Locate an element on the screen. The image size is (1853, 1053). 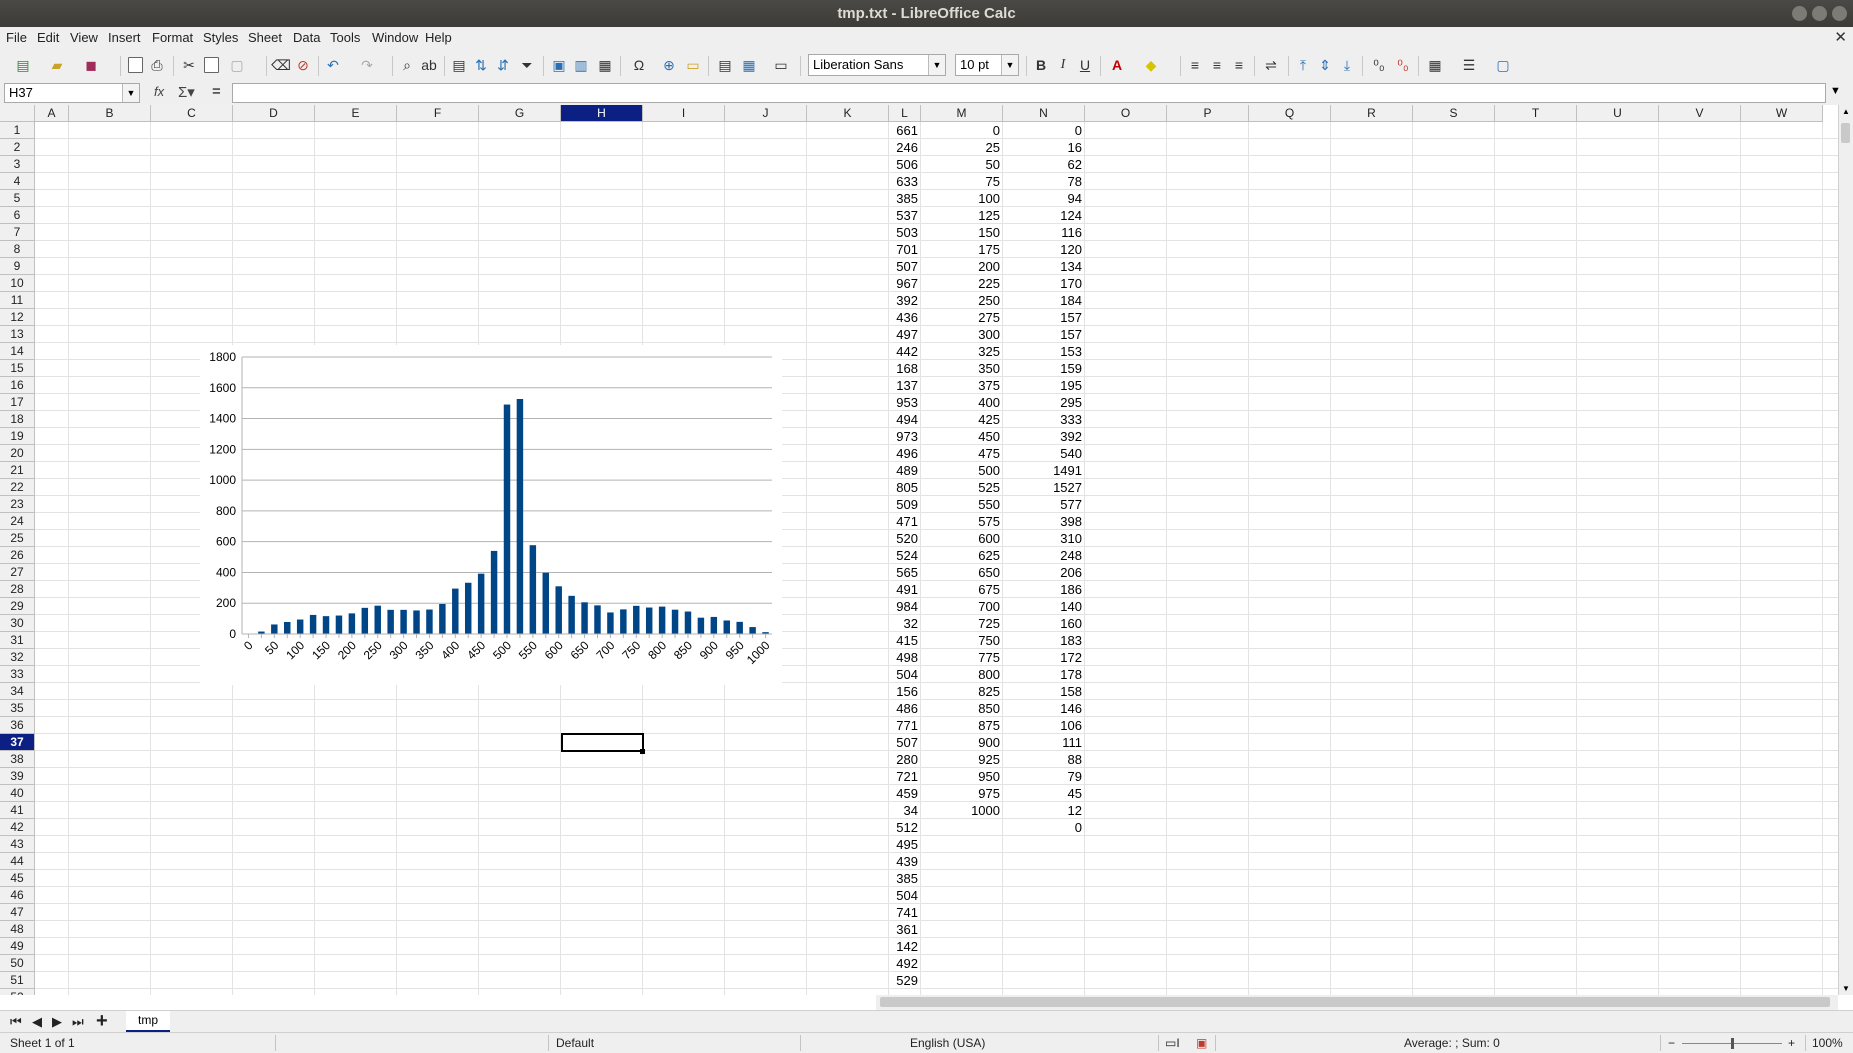
cell-l35: 486 is located at coordinates (905, 708).